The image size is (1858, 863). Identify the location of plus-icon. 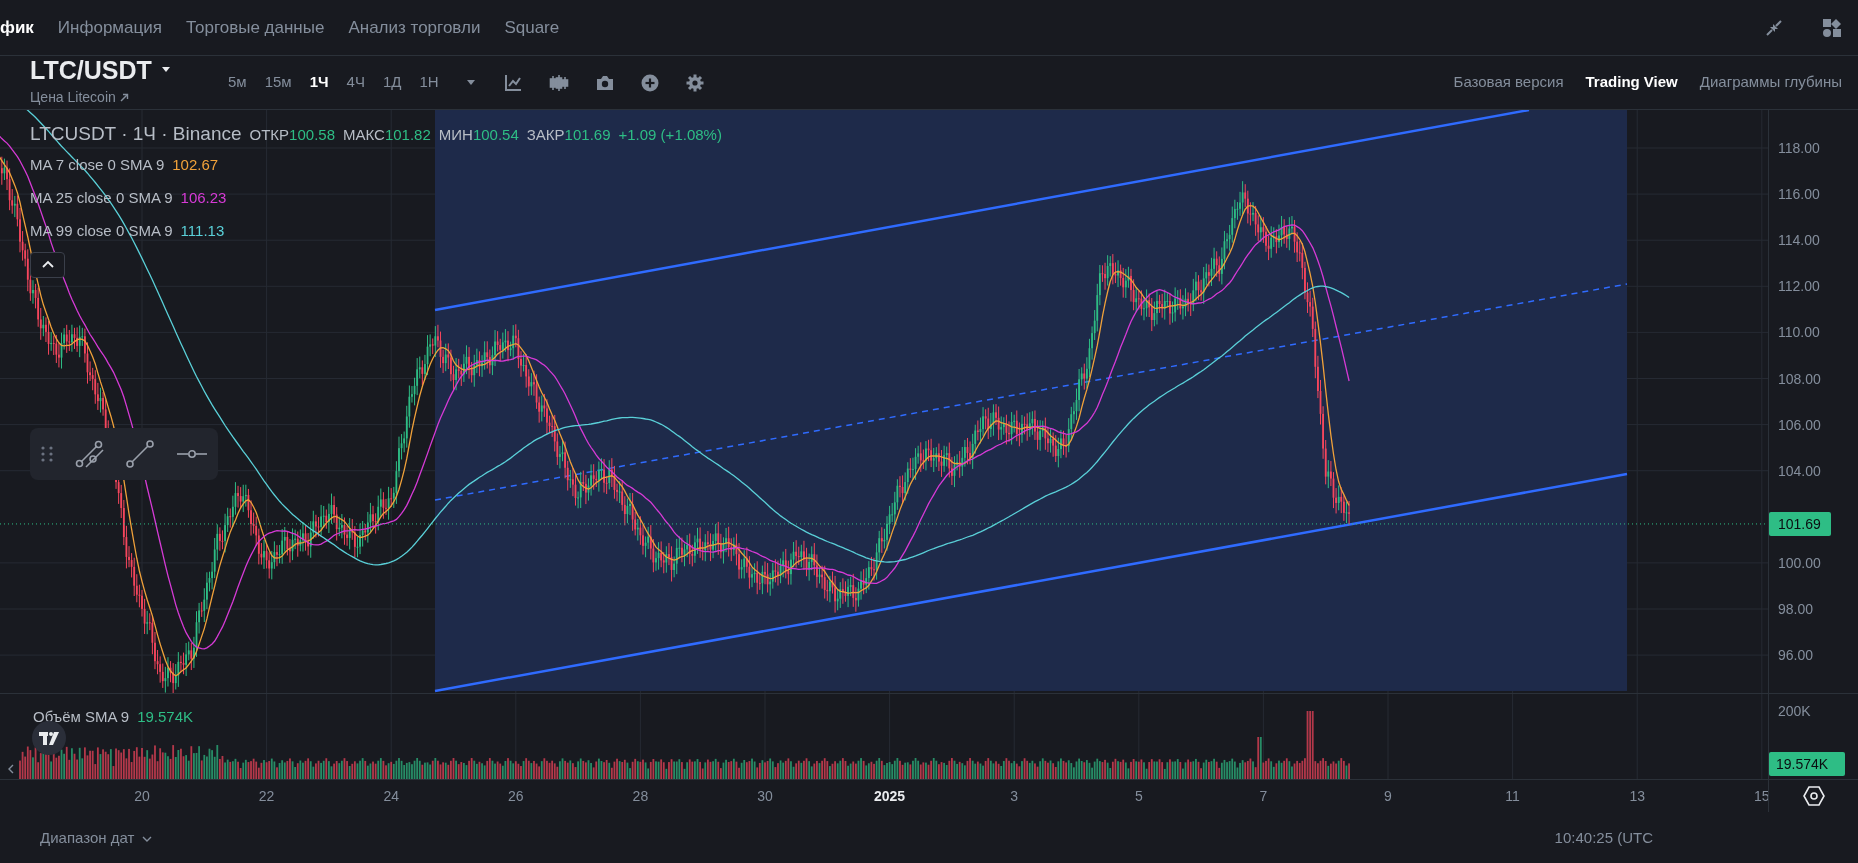
(649, 82).